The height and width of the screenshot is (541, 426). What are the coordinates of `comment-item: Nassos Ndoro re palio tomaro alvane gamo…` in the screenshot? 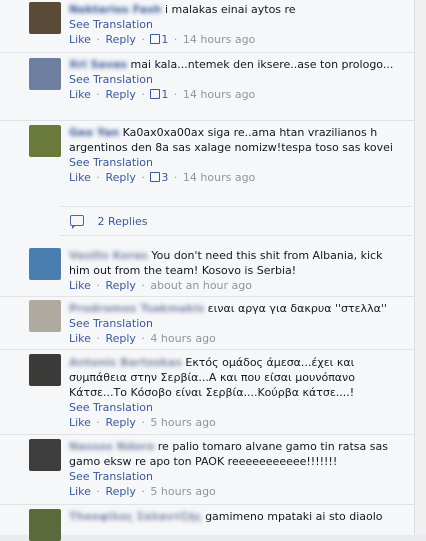 It's located at (207, 470).